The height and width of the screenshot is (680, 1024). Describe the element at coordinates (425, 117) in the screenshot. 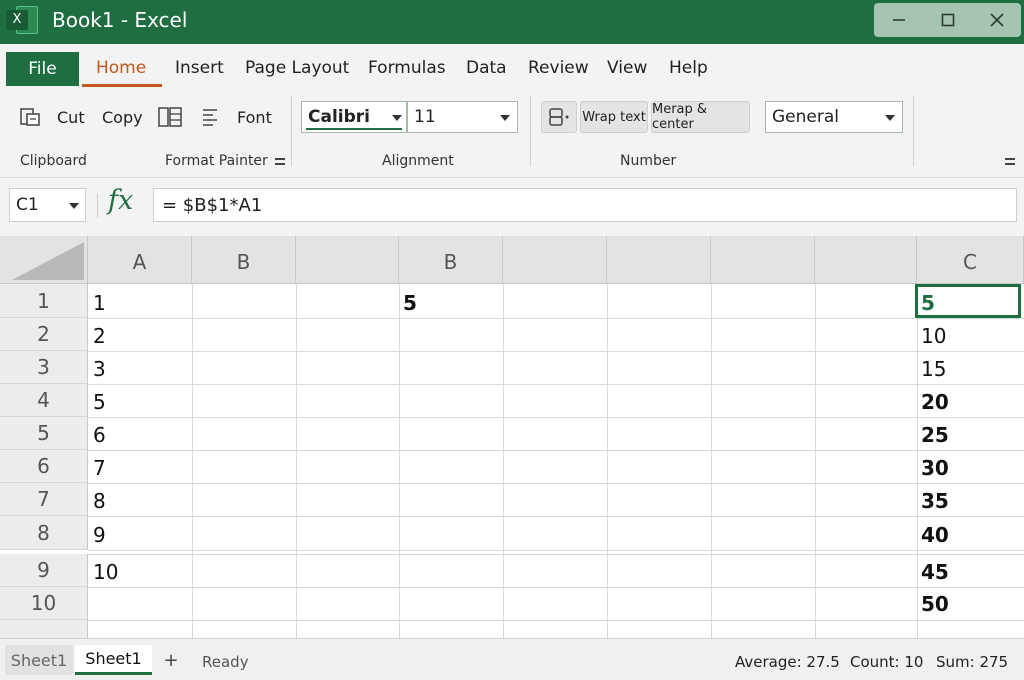

I see `font-size-value: 11` at that location.